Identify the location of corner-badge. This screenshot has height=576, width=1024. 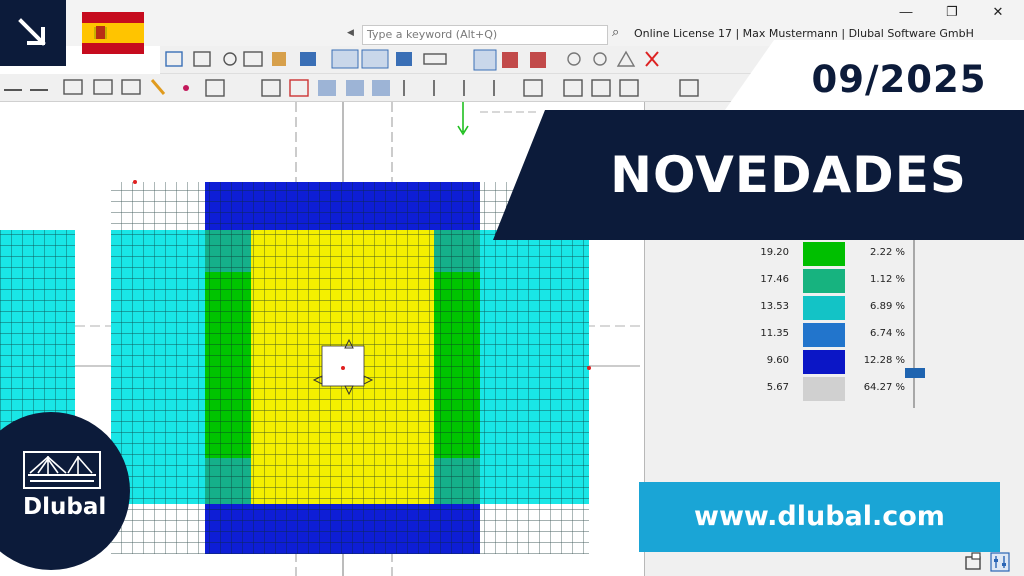
(33, 33).